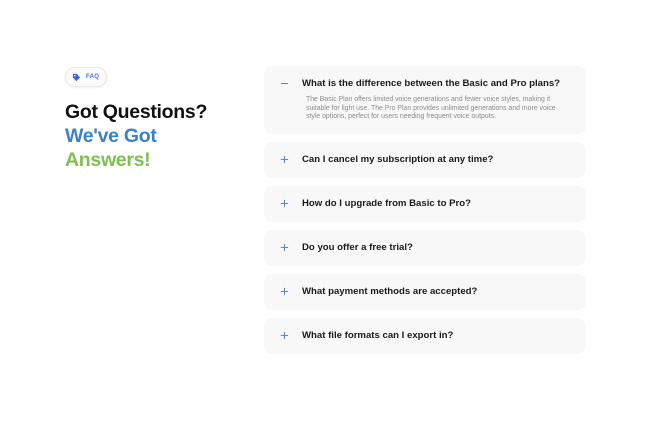  Describe the element at coordinates (76, 77) in the screenshot. I see `tag-icon` at that location.